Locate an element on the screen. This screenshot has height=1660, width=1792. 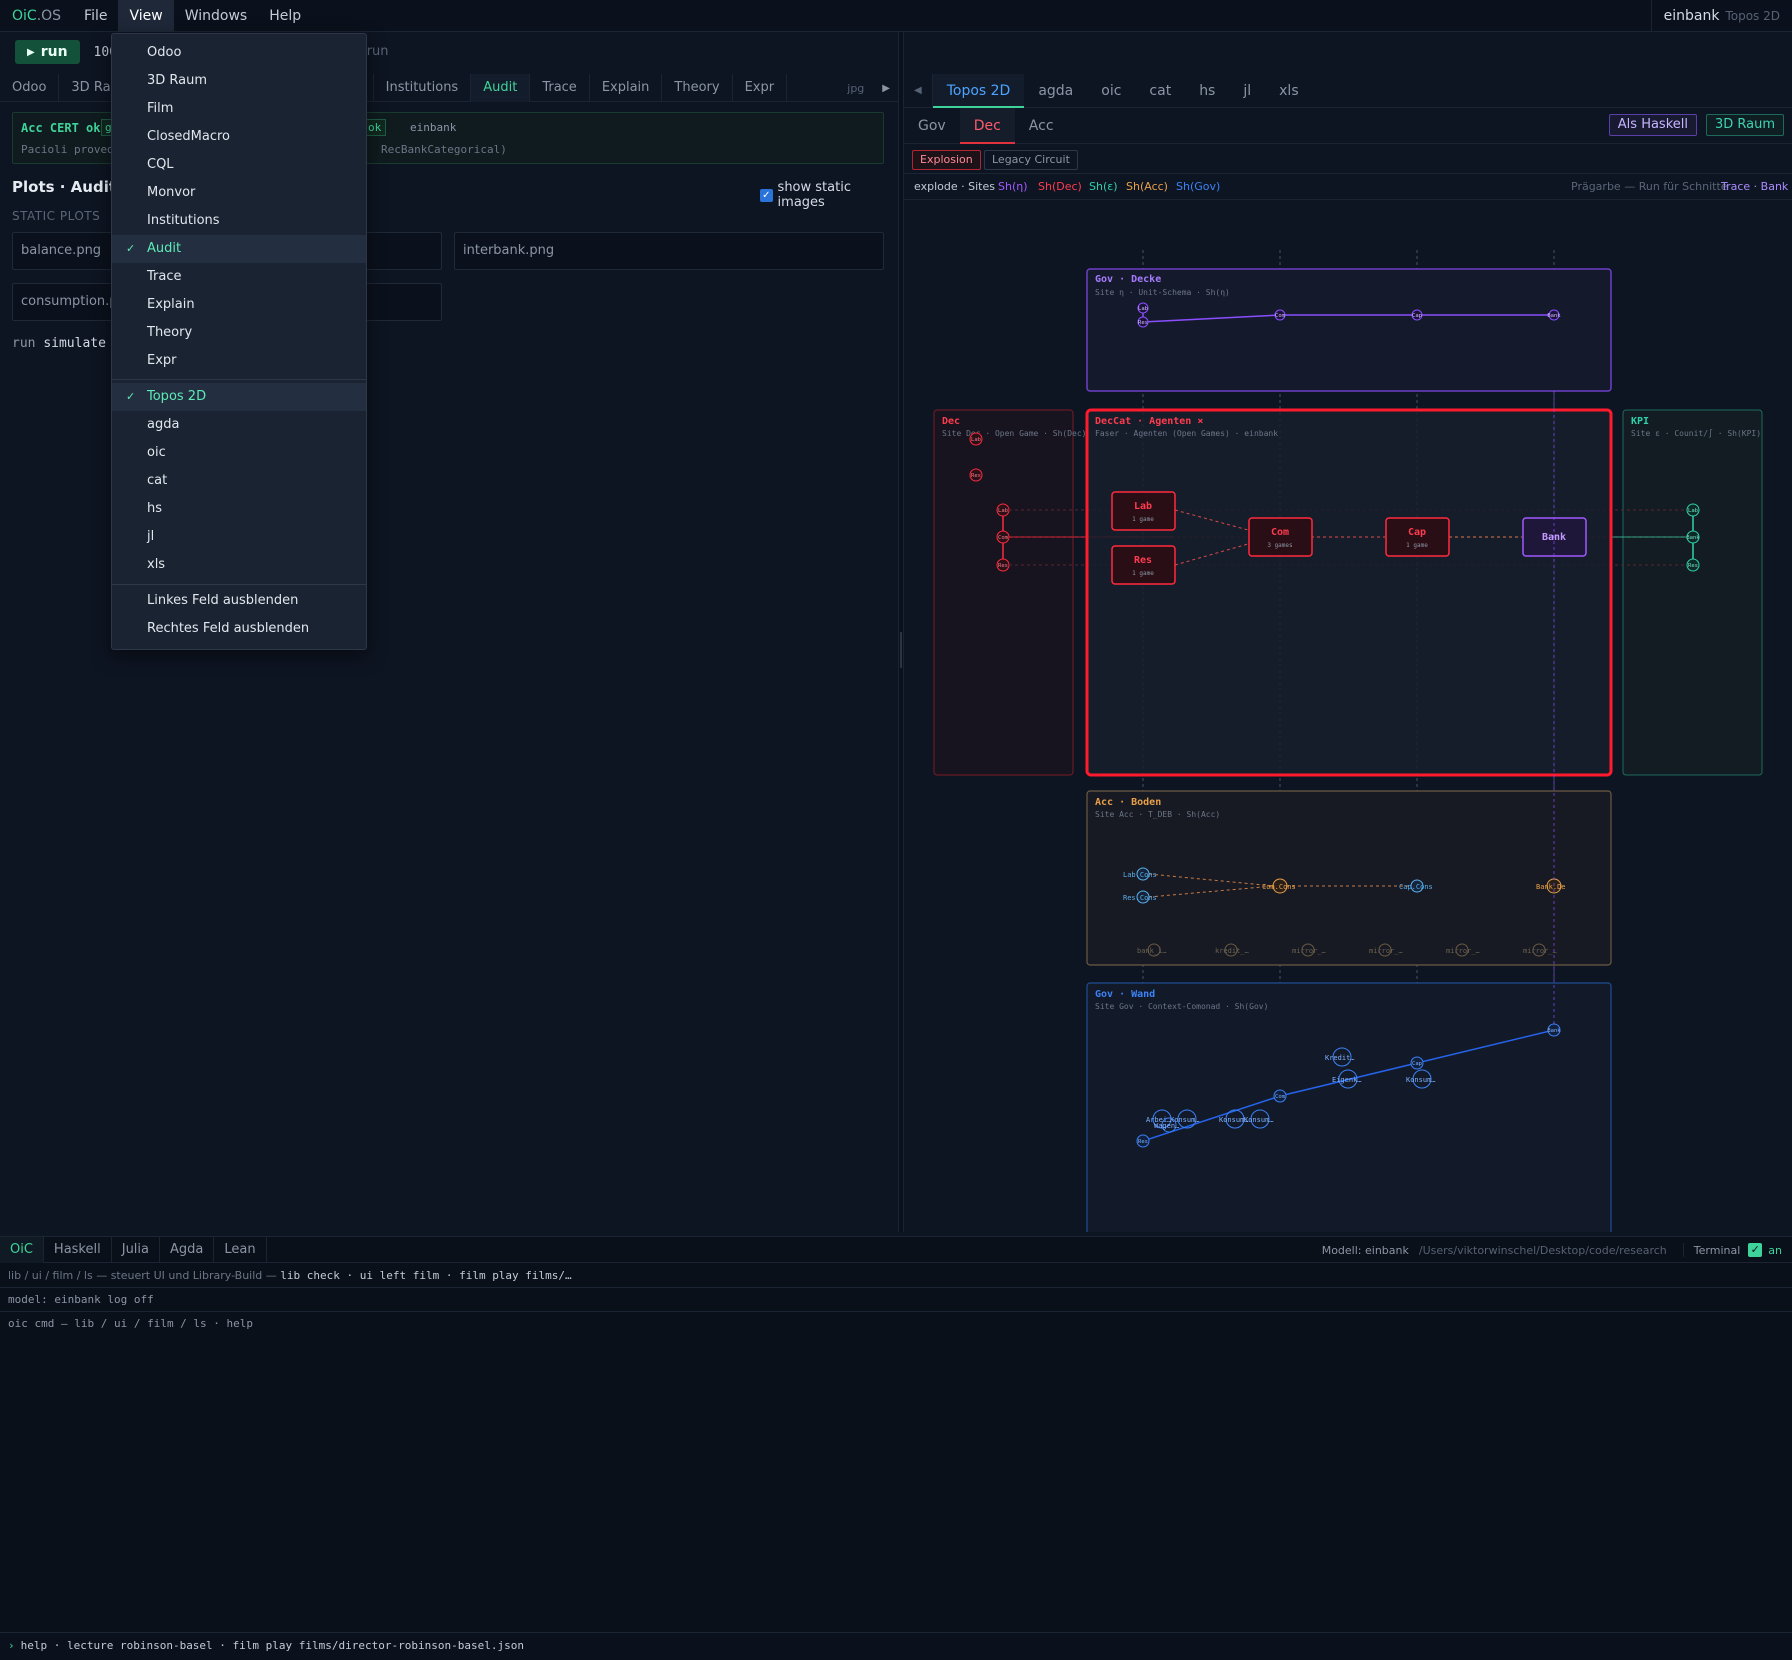
menu-item-theory: Theory is located at coordinates (239, 333).